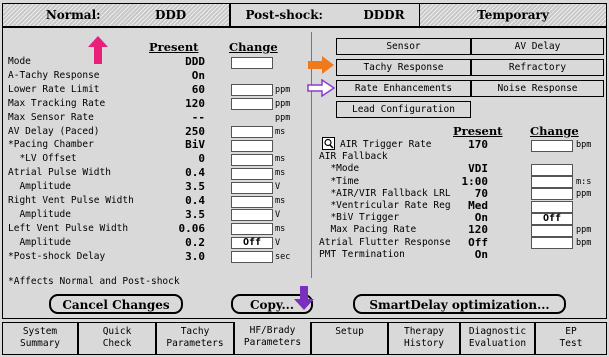 Image resolution: width=609 pixels, height=357 pixels. I want to click on left-present-header: Present, so click(174, 47).